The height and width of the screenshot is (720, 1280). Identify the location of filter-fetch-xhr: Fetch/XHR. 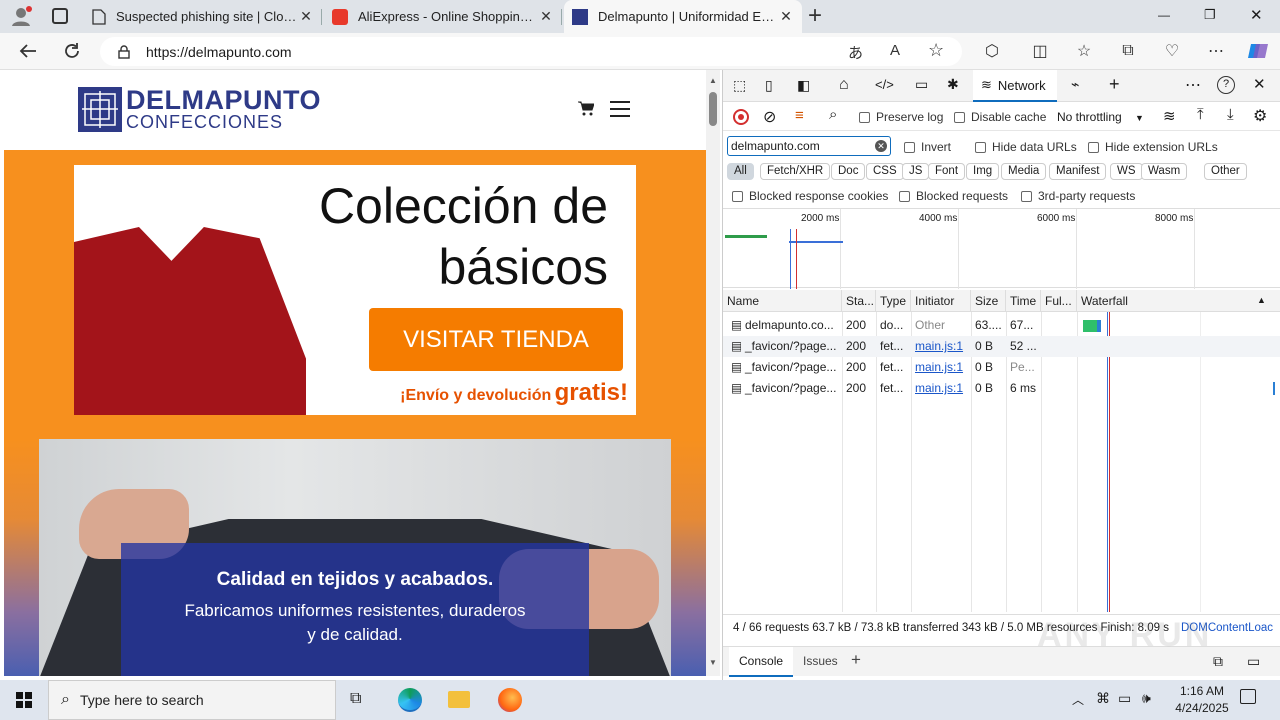
(795, 171).